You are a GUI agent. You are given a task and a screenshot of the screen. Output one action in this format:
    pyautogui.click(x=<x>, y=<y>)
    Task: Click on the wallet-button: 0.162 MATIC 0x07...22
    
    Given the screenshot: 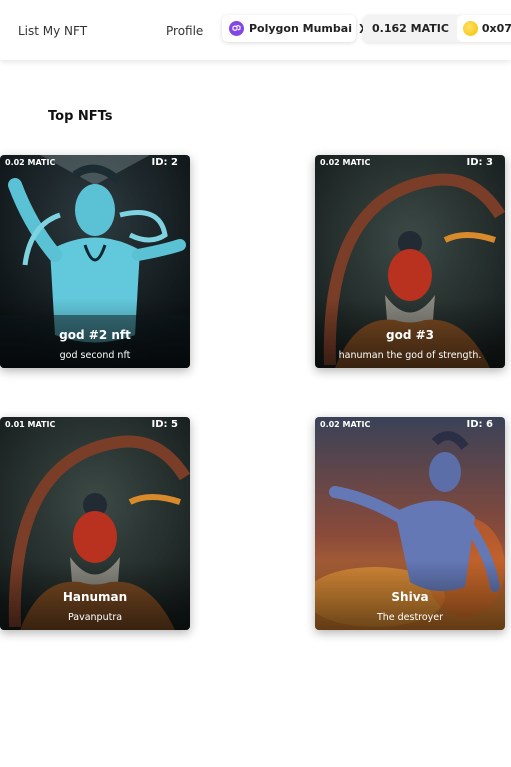 What is the action you would take?
    pyautogui.click(x=437, y=28)
    